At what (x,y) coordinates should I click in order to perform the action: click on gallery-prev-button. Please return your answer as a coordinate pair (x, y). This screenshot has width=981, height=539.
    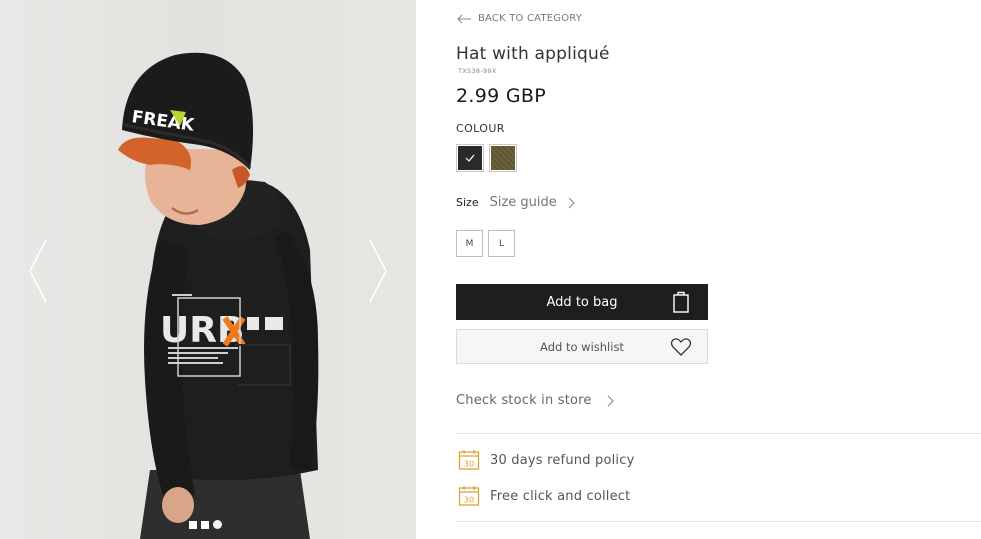
    Looking at the image, I should click on (38, 271).